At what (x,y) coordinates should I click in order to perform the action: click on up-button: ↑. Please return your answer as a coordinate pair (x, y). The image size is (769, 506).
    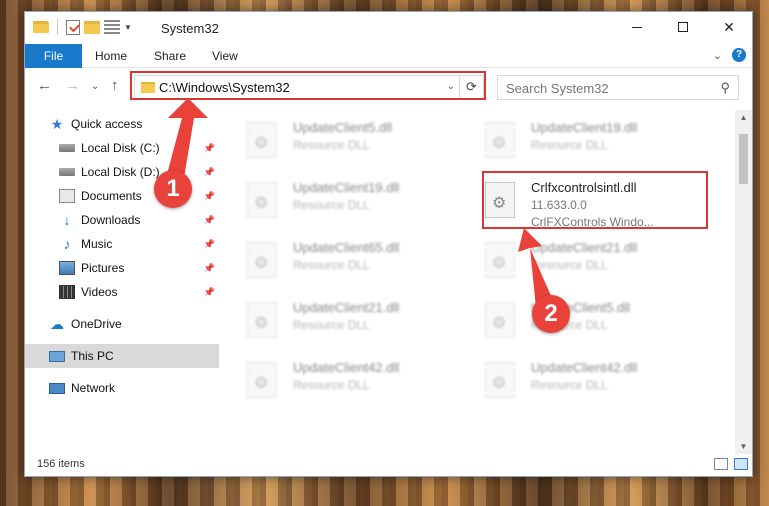
    Looking at the image, I should click on (115, 85).